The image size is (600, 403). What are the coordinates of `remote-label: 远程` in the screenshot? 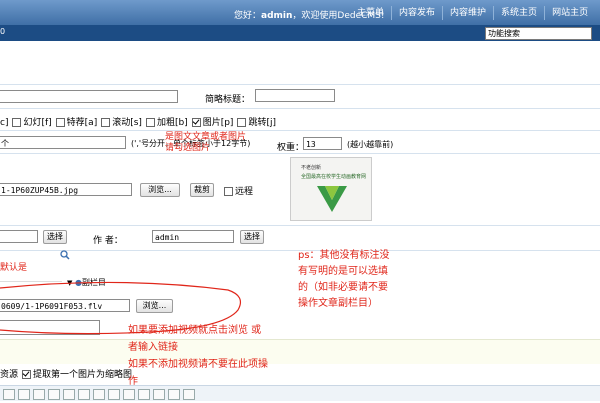 It's located at (244, 192).